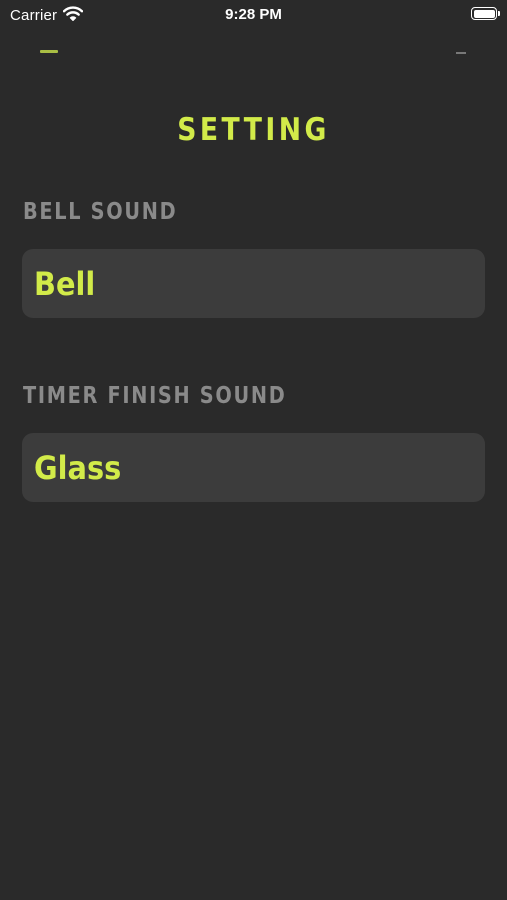  I want to click on page-title: SETTING, so click(253, 130).